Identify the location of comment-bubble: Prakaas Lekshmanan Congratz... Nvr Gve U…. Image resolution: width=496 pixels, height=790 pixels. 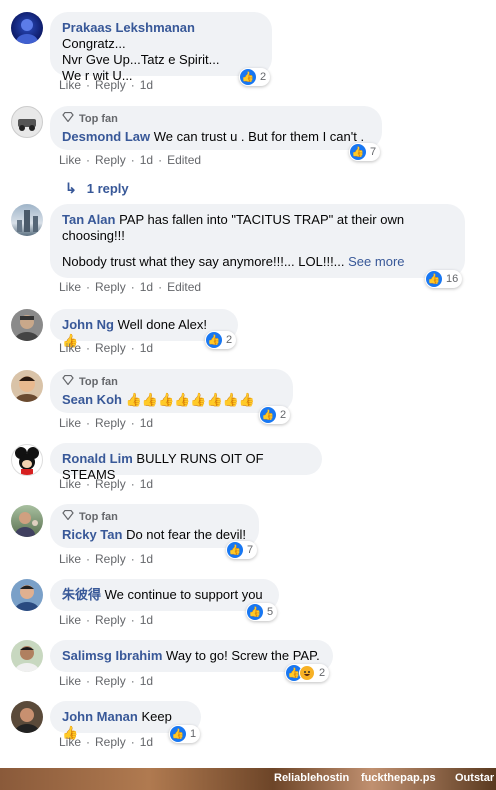
(161, 47).